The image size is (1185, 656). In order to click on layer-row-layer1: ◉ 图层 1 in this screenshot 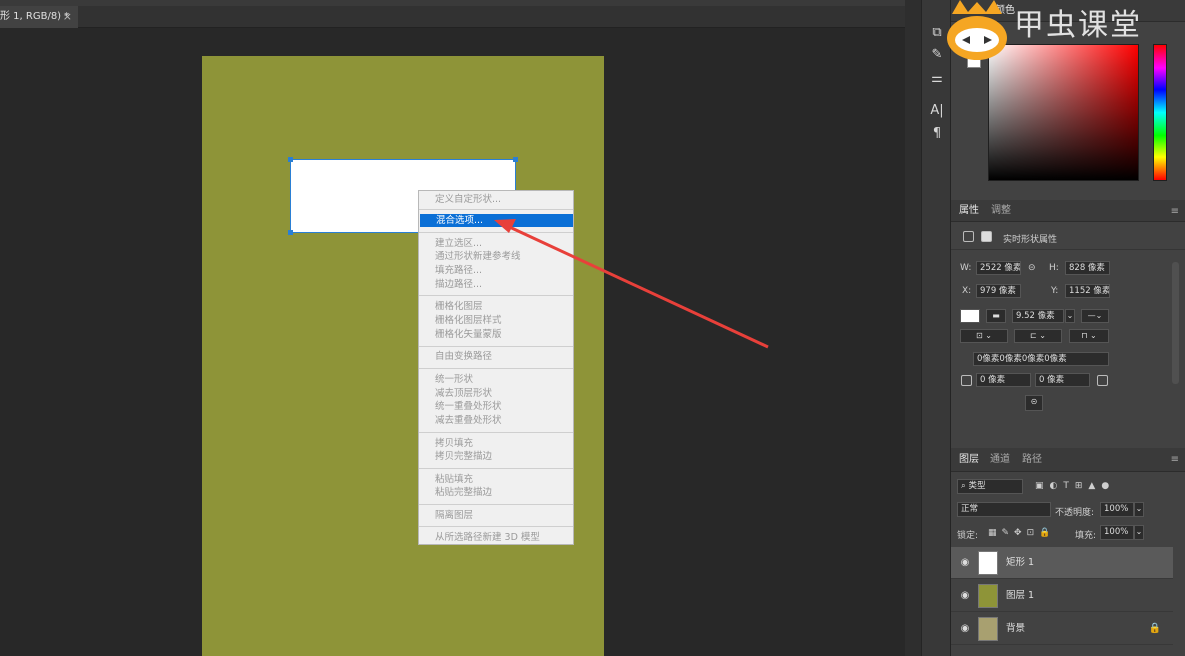, I will do `click(1062, 596)`.